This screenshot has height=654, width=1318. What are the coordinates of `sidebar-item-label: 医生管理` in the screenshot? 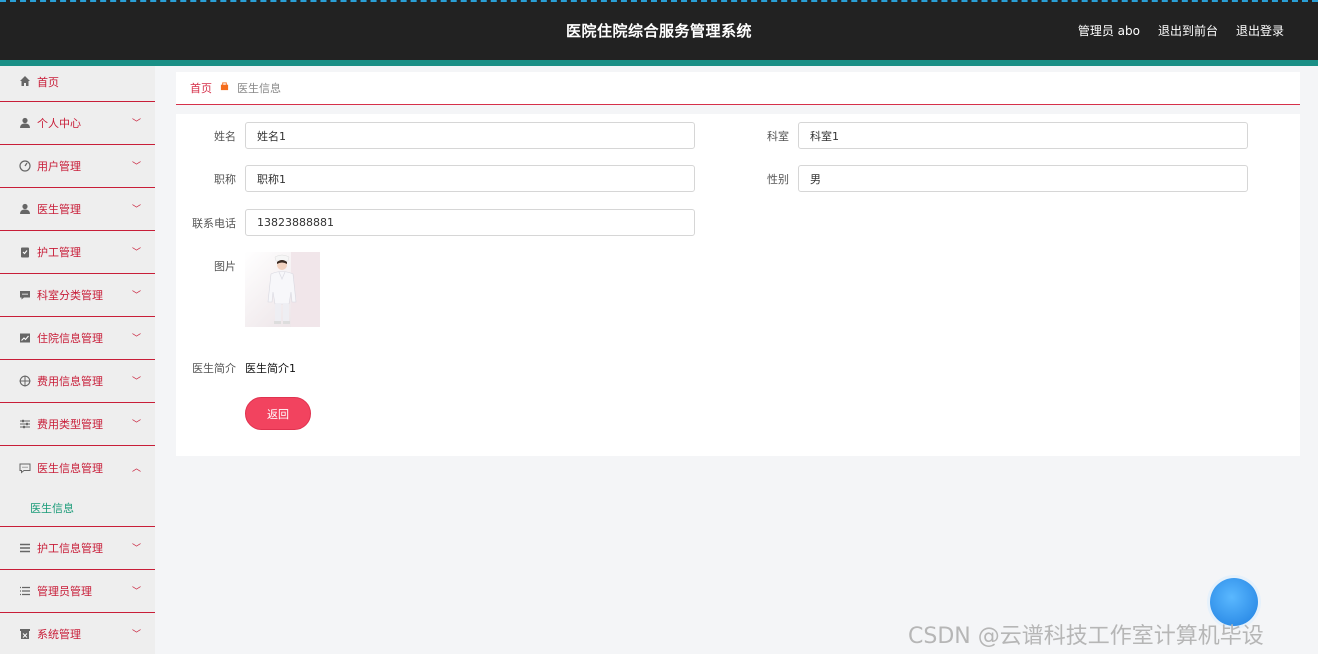 It's located at (59, 209).